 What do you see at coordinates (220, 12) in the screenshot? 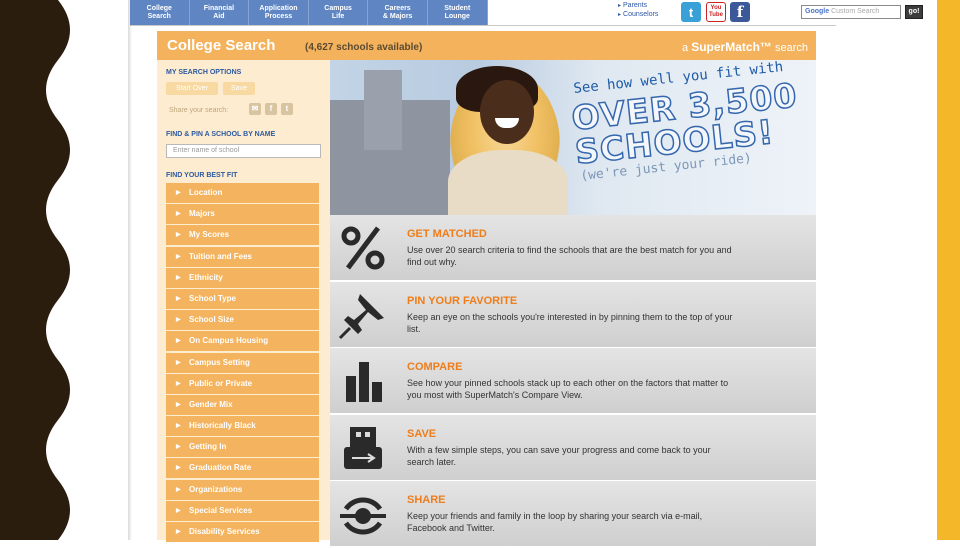
I see `nav-tab-financial-aid: Financial Aid` at bounding box center [220, 12].